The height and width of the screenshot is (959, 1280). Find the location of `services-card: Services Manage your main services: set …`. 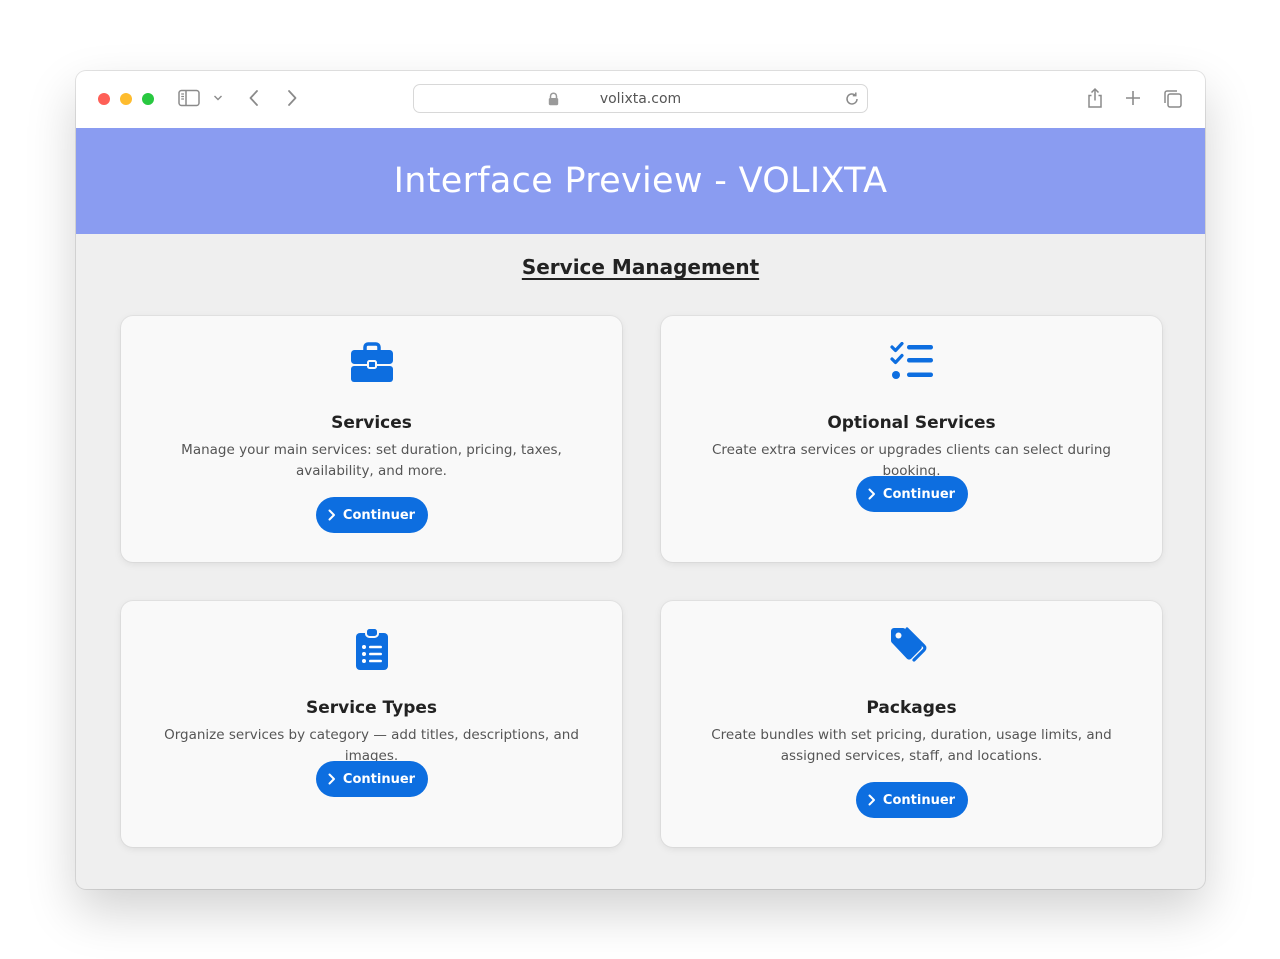

services-card: Services Manage your main services: set … is located at coordinates (371, 439).